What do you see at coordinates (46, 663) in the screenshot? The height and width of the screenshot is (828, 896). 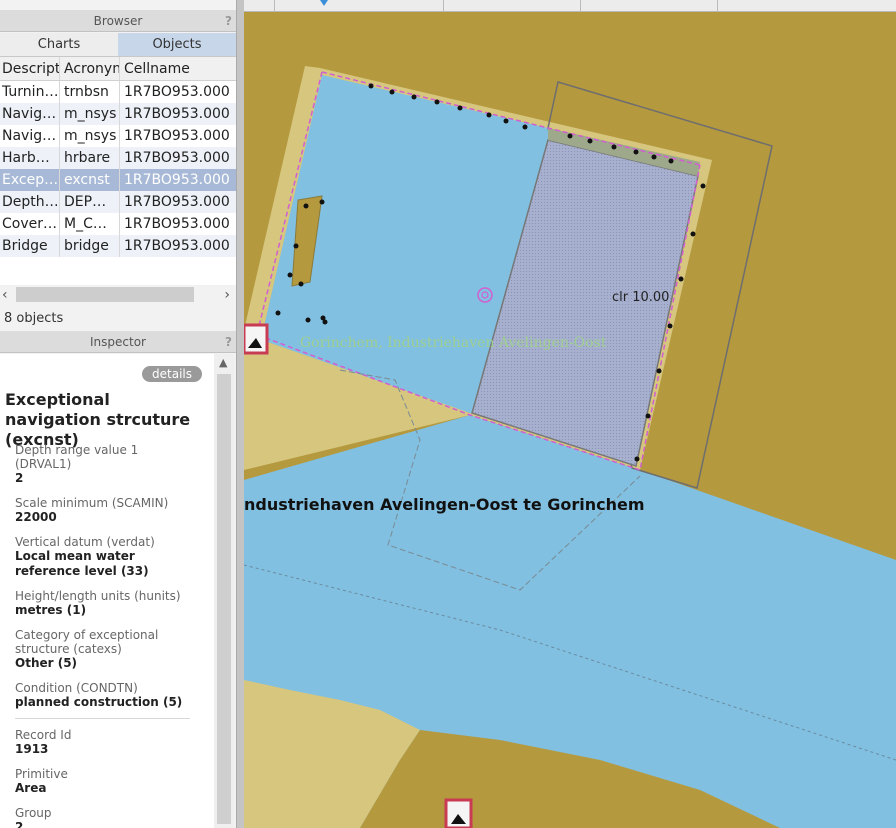 I see `attribute-value: Other (5)` at bounding box center [46, 663].